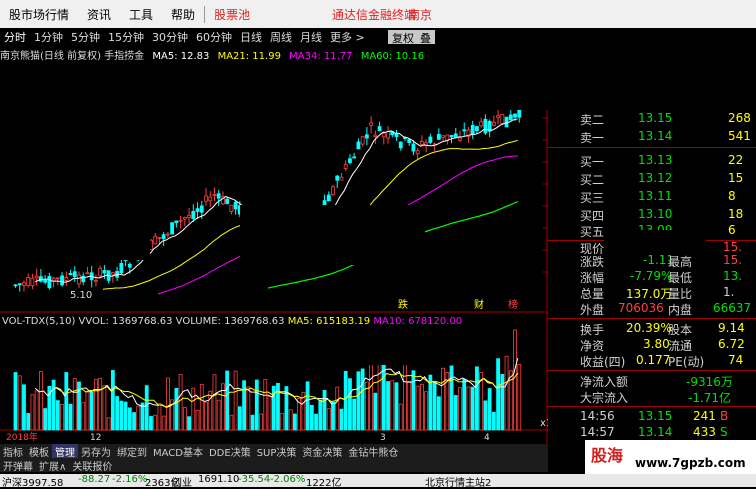  Describe the element at coordinates (592, 198) in the screenshot. I see `order-label: 买三` at that location.